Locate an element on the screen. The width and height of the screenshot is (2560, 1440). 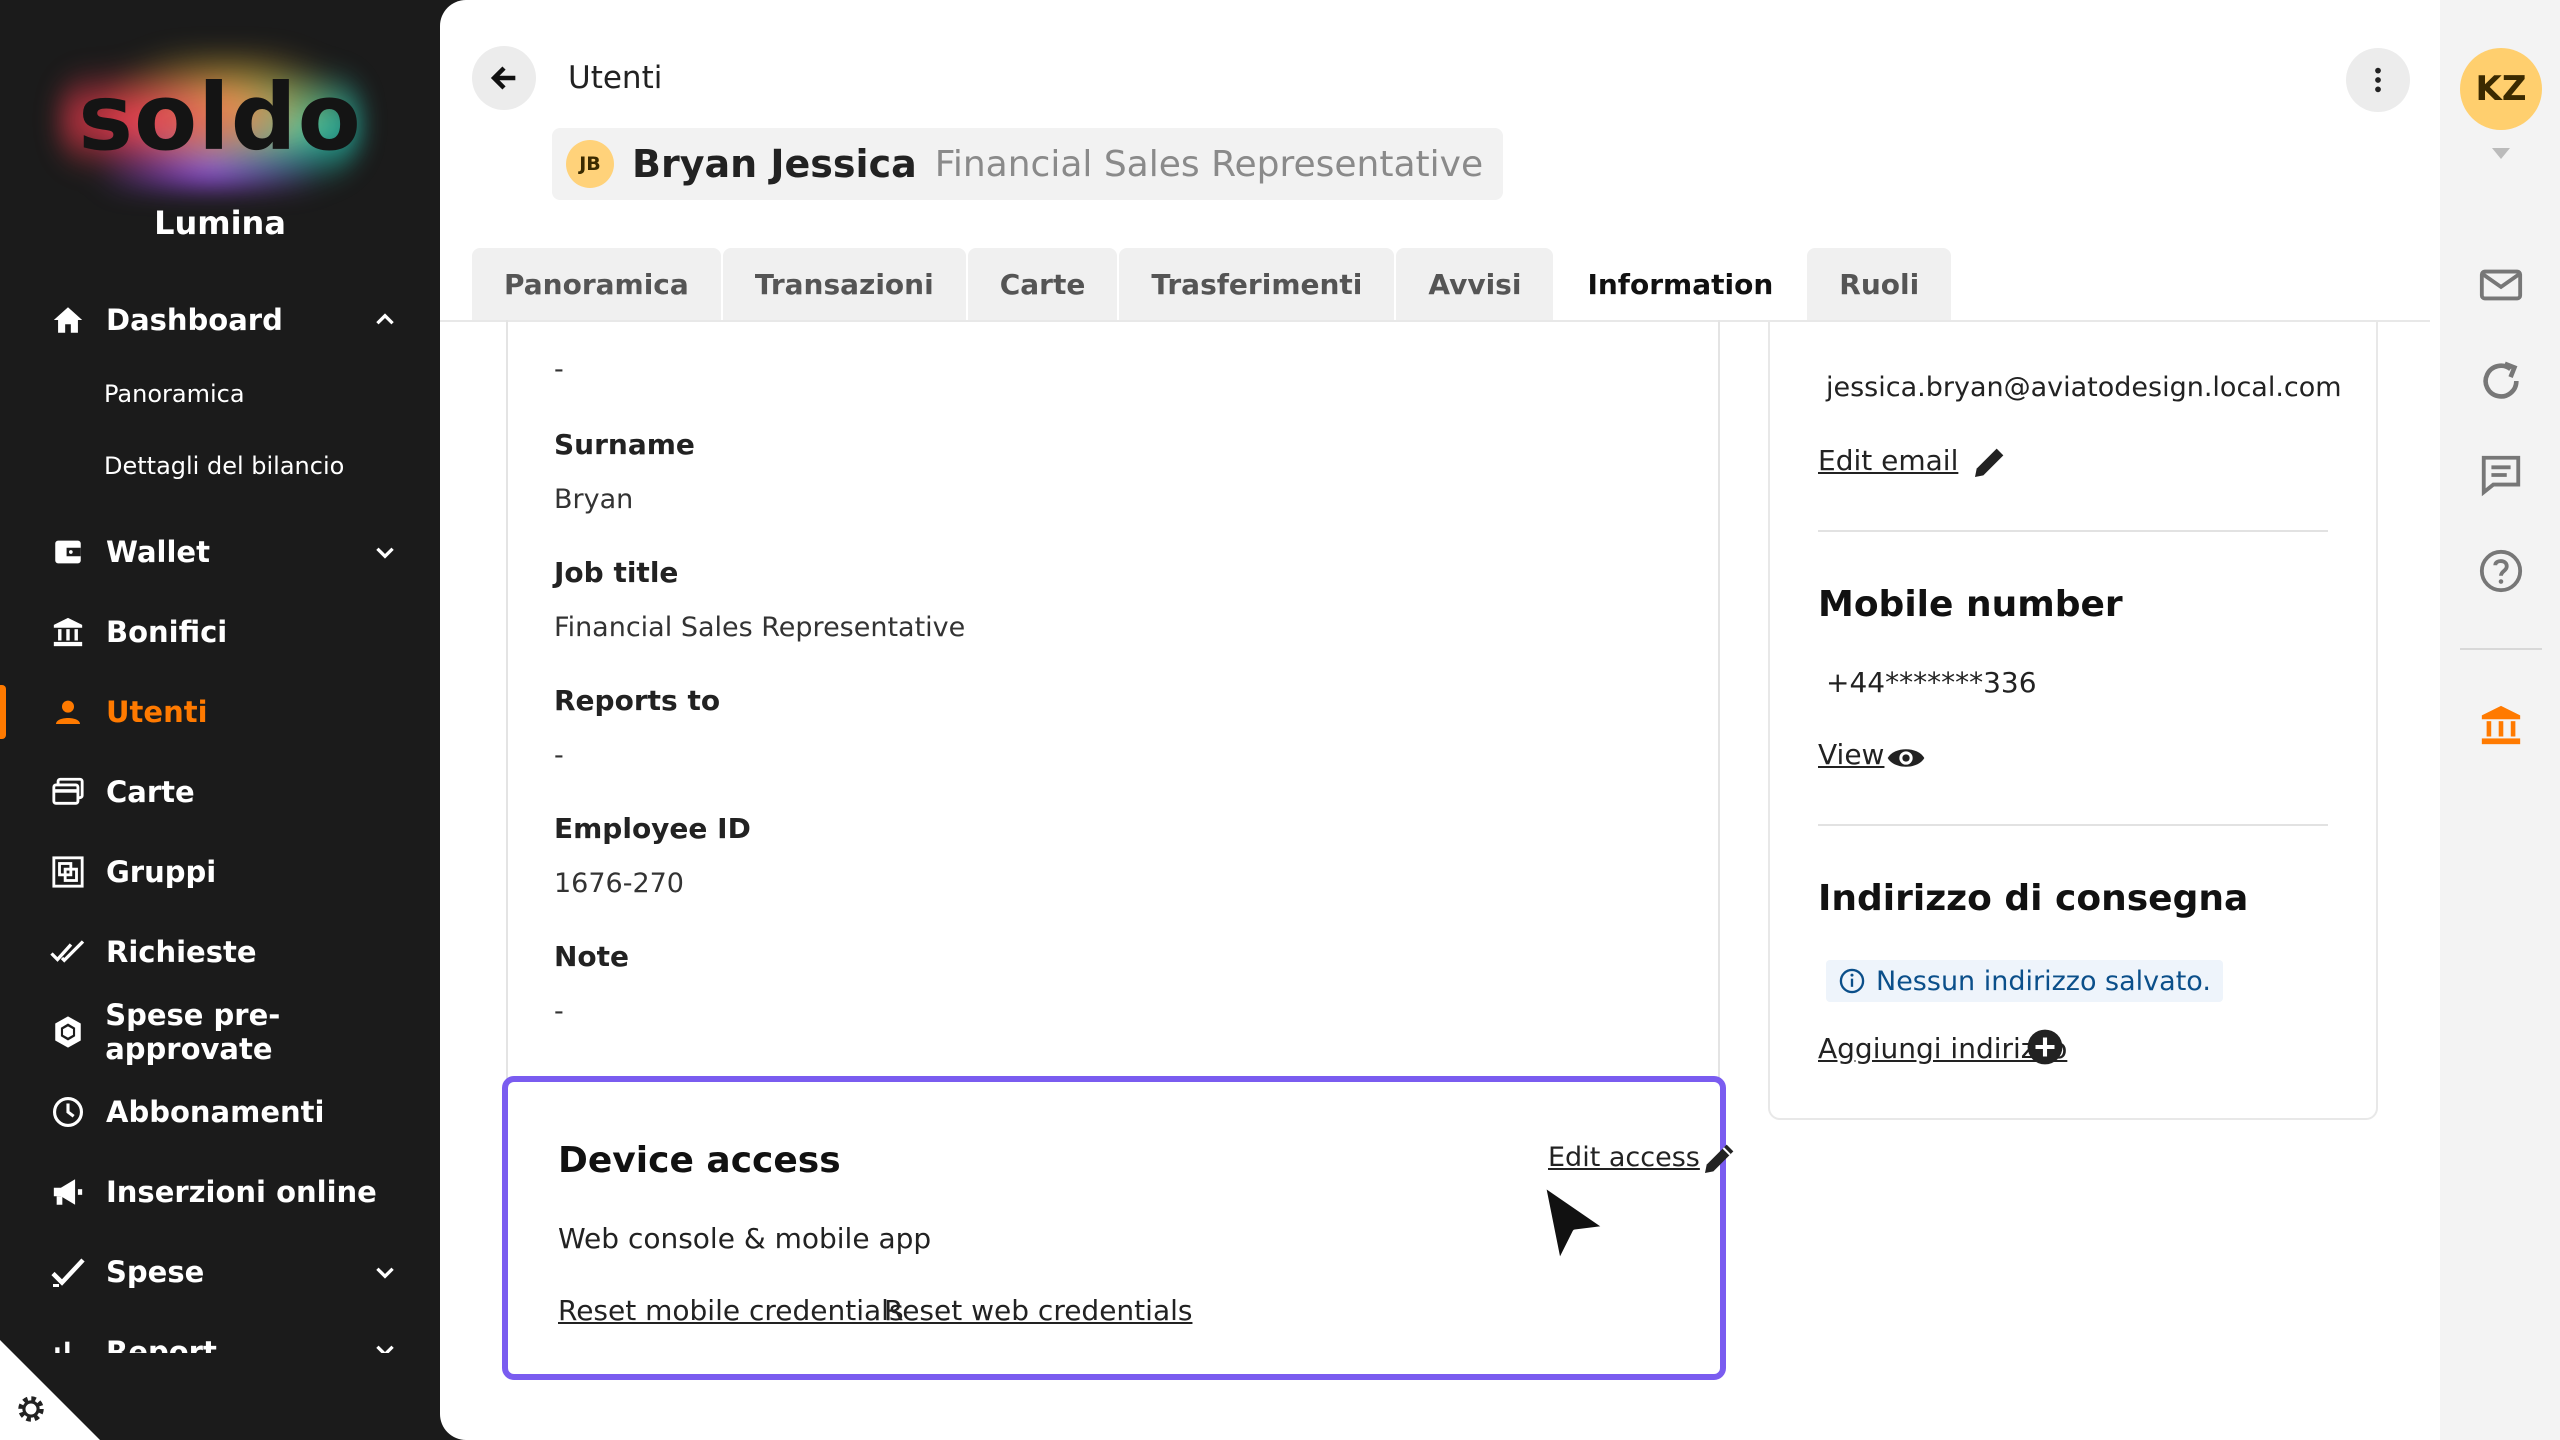
tab-panoramica: Panoramica is located at coordinates (596, 284).